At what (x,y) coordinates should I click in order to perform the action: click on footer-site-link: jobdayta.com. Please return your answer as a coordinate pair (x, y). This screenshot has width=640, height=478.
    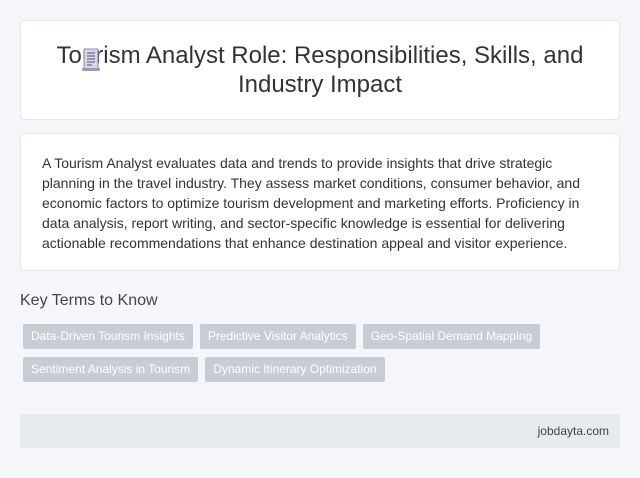
    Looking at the image, I should click on (573, 431).